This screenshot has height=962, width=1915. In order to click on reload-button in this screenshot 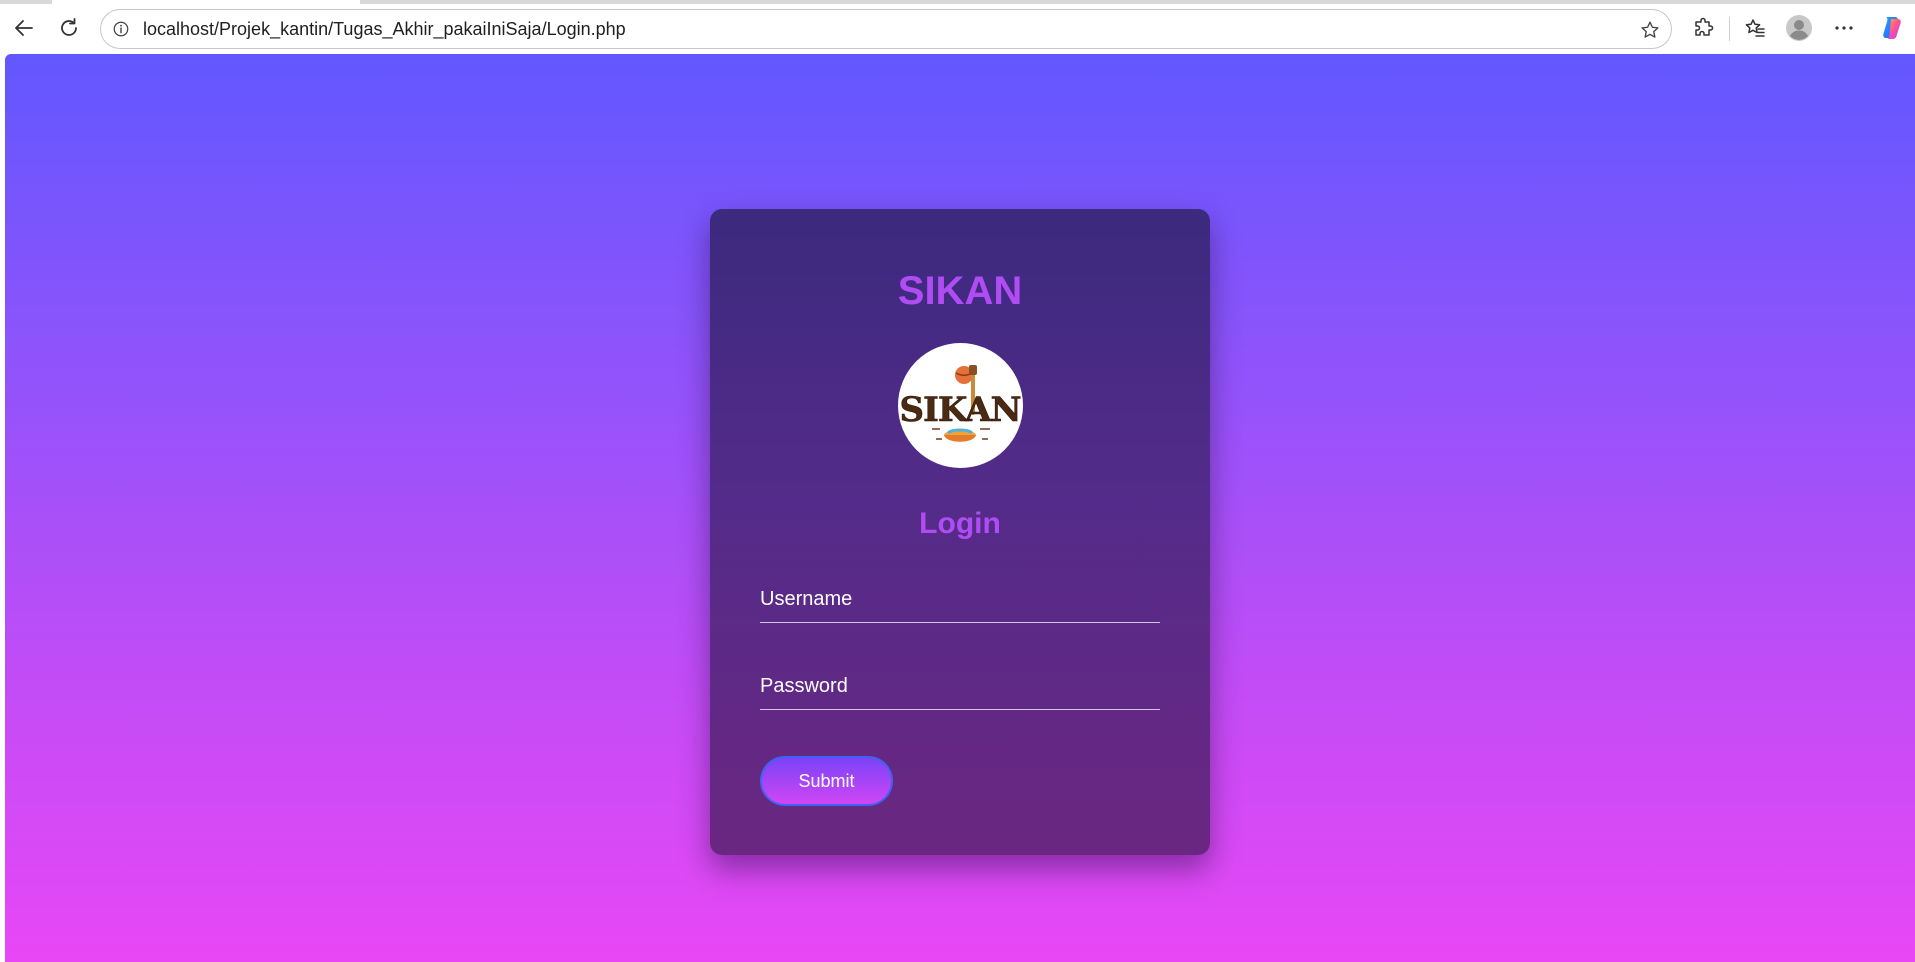, I will do `click(69, 28)`.